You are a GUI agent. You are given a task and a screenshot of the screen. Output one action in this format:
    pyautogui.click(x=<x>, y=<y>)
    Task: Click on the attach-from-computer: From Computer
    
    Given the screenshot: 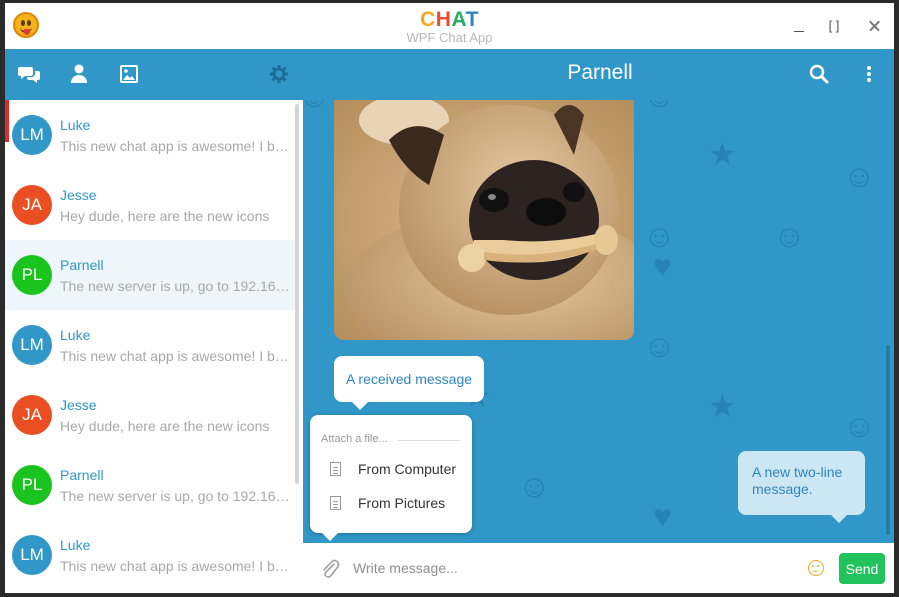 What is the action you would take?
    pyautogui.click(x=395, y=470)
    